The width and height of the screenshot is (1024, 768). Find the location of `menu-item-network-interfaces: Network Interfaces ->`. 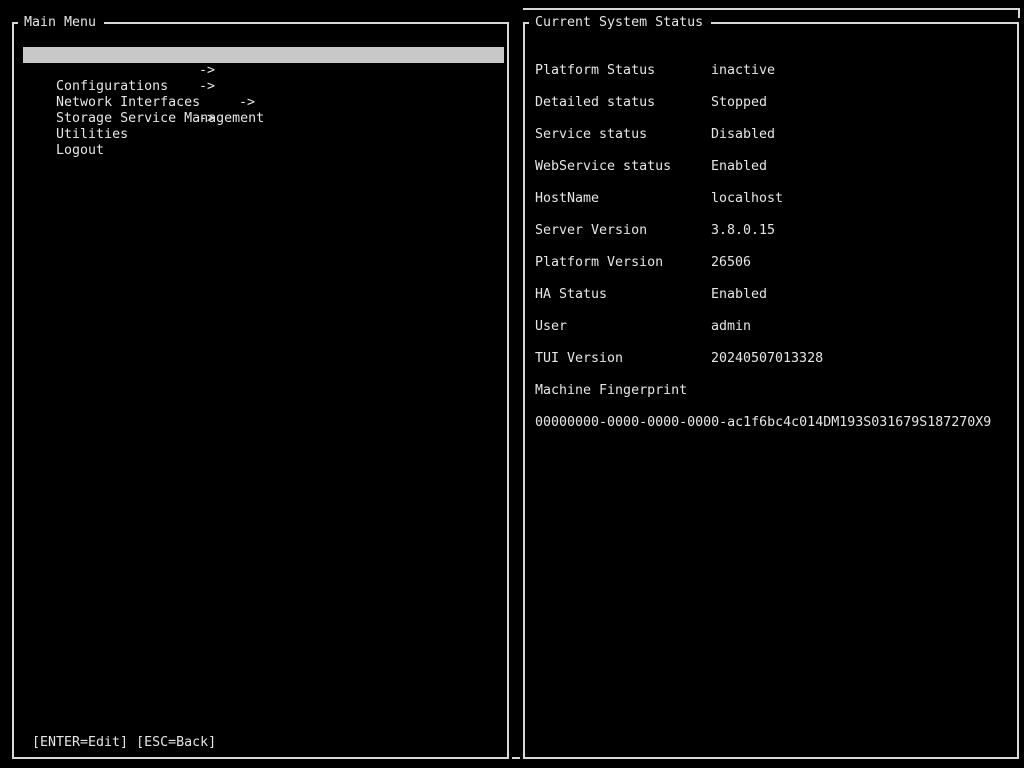

menu-item-network-interfaces: Network Interfaces -> is located at coordinates (263, 94).